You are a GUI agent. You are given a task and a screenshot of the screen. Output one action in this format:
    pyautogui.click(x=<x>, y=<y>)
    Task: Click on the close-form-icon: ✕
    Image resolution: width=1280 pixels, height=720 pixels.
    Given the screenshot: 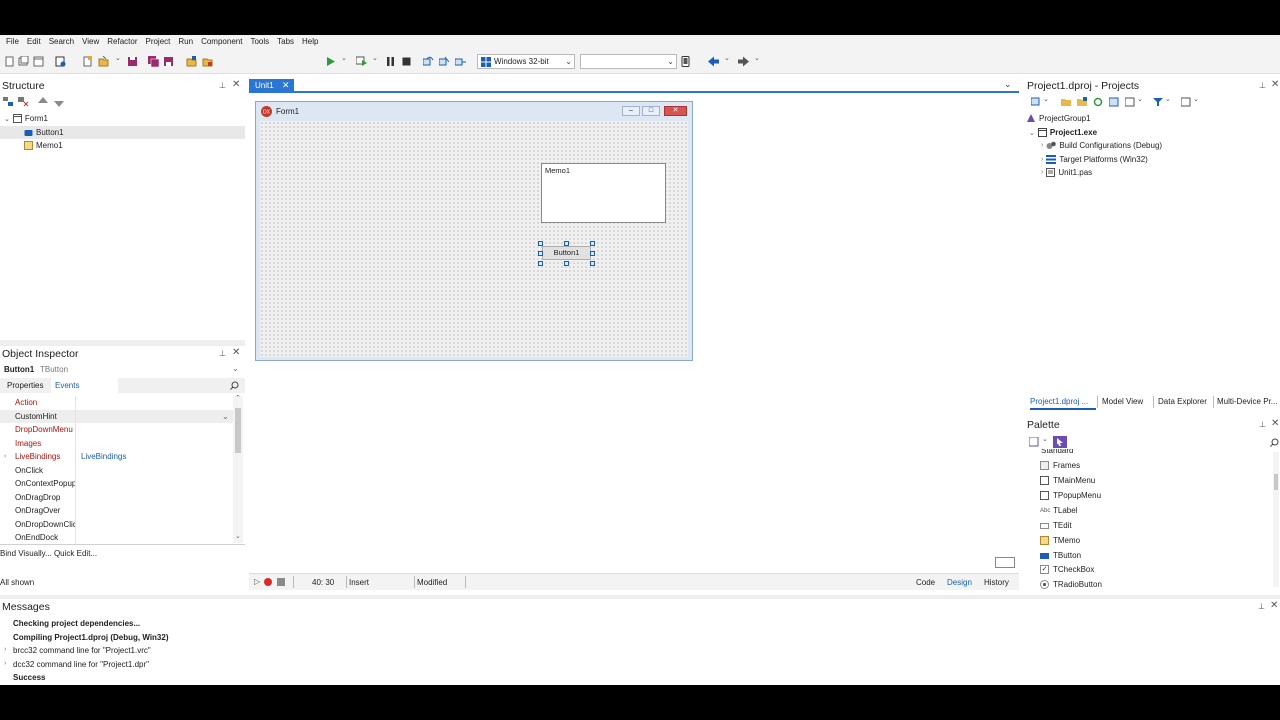 What is the action you would take?
    pyautogui.click(x=675, y=111)
    